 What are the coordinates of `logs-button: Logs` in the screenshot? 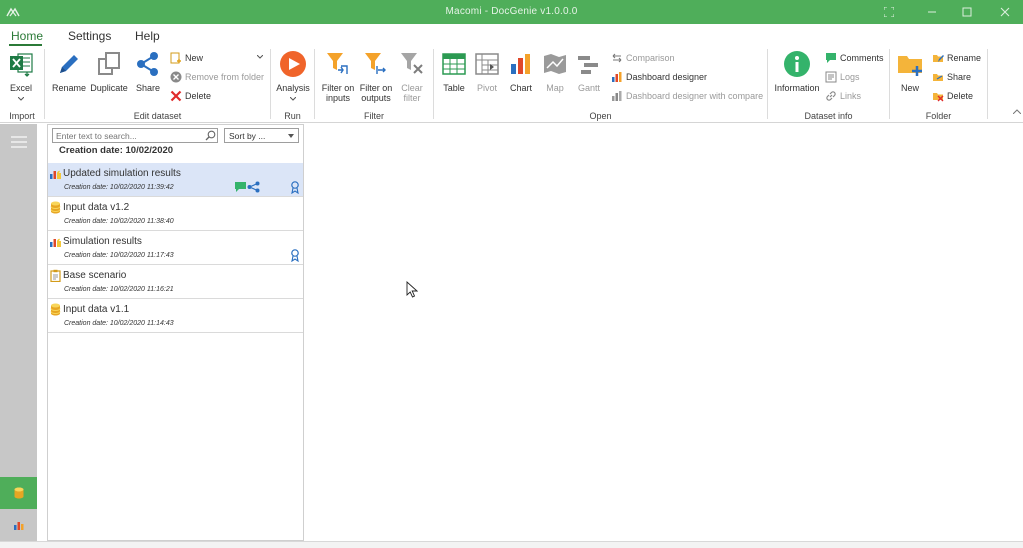 It's located at (842, 77).